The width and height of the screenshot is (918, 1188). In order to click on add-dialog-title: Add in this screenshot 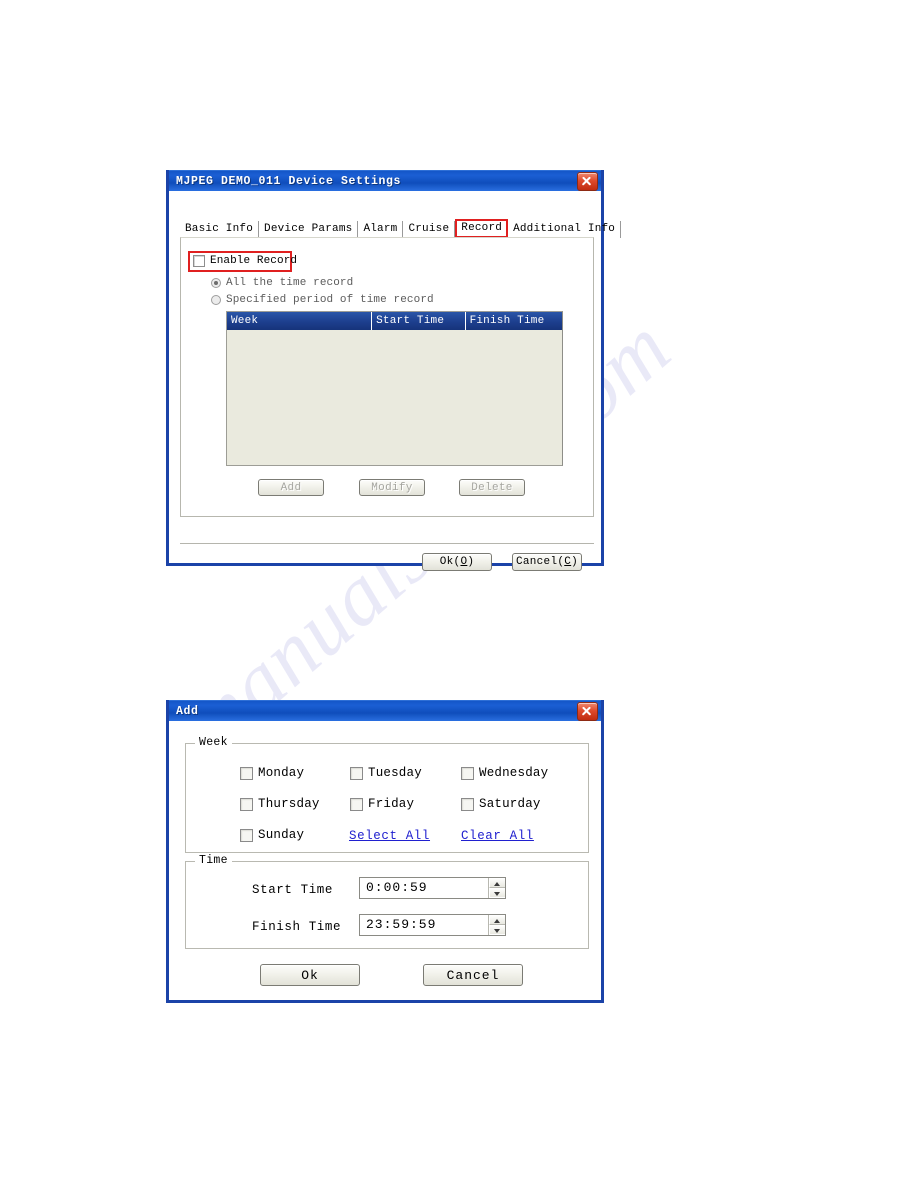, I will do `click(187, 711)`.